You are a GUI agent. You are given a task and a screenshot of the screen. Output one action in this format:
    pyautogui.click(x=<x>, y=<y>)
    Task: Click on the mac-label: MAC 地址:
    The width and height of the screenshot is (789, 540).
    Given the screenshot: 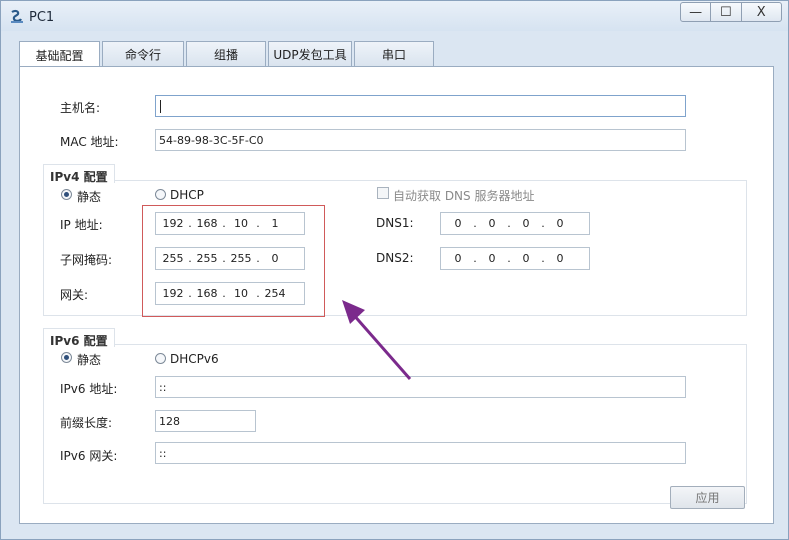 What is the action you would take?
    pyautogui.click(x=89, y=142)
    